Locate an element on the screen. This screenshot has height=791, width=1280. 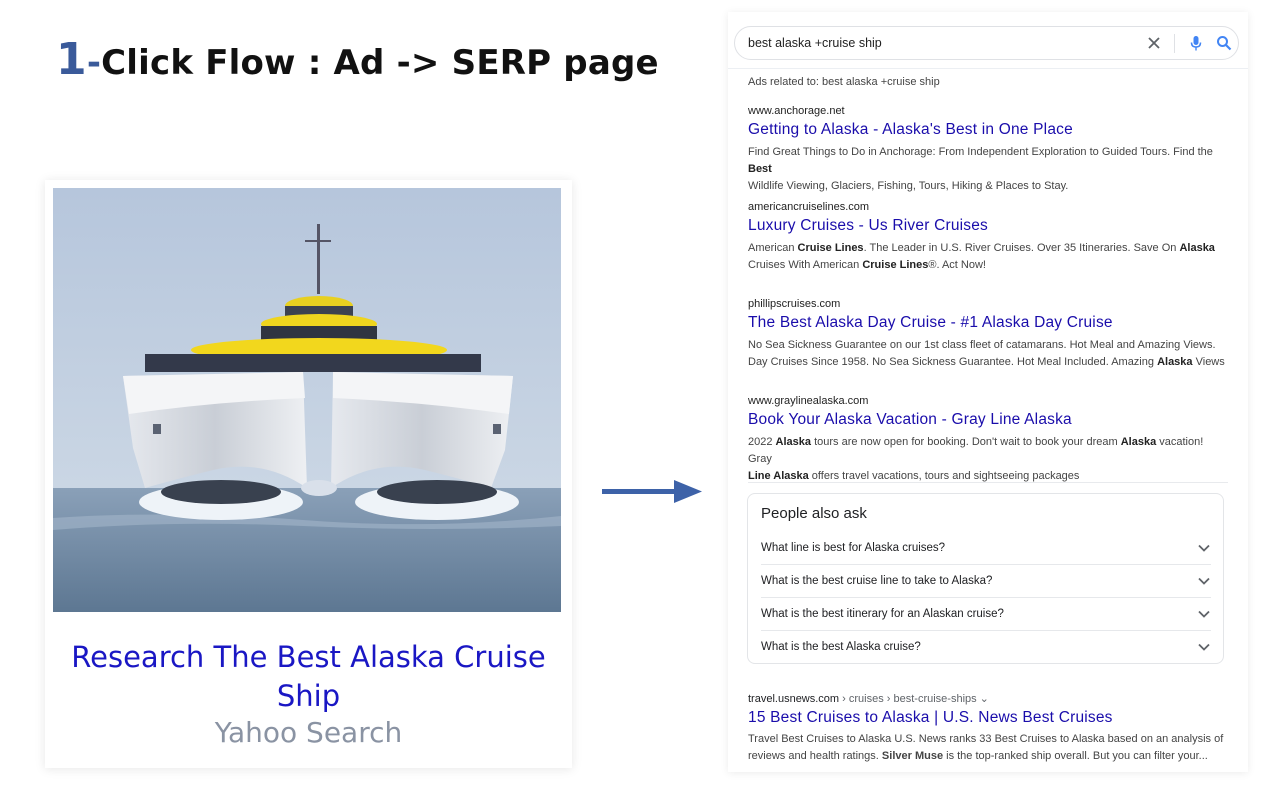
snippet-bold: Best is located at coordinates (760, 169).